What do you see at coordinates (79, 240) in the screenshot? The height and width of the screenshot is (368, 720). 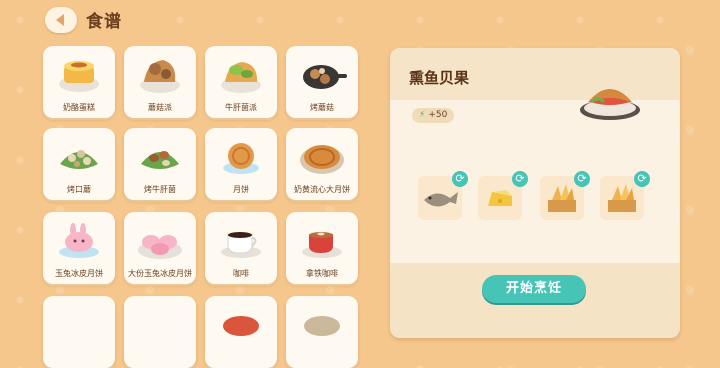 I see `rabbit-snowskin-mooncake-icon` at bounding box center [79, 240].